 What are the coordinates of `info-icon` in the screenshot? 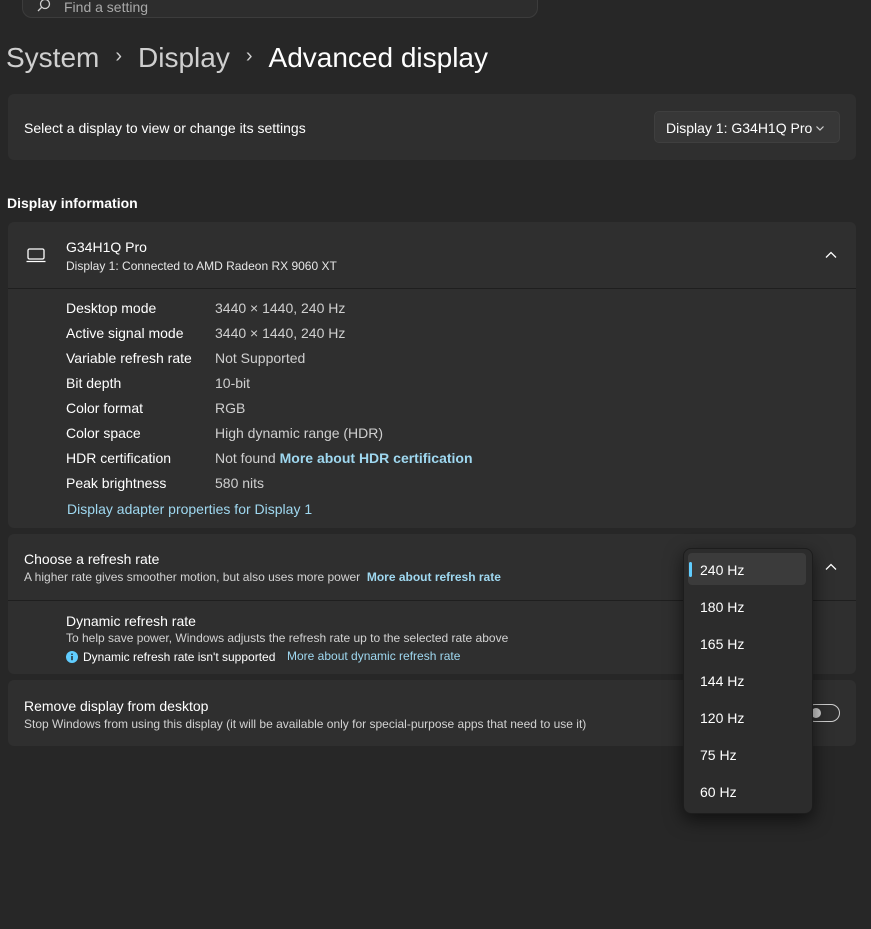 It's located at (72, 657).